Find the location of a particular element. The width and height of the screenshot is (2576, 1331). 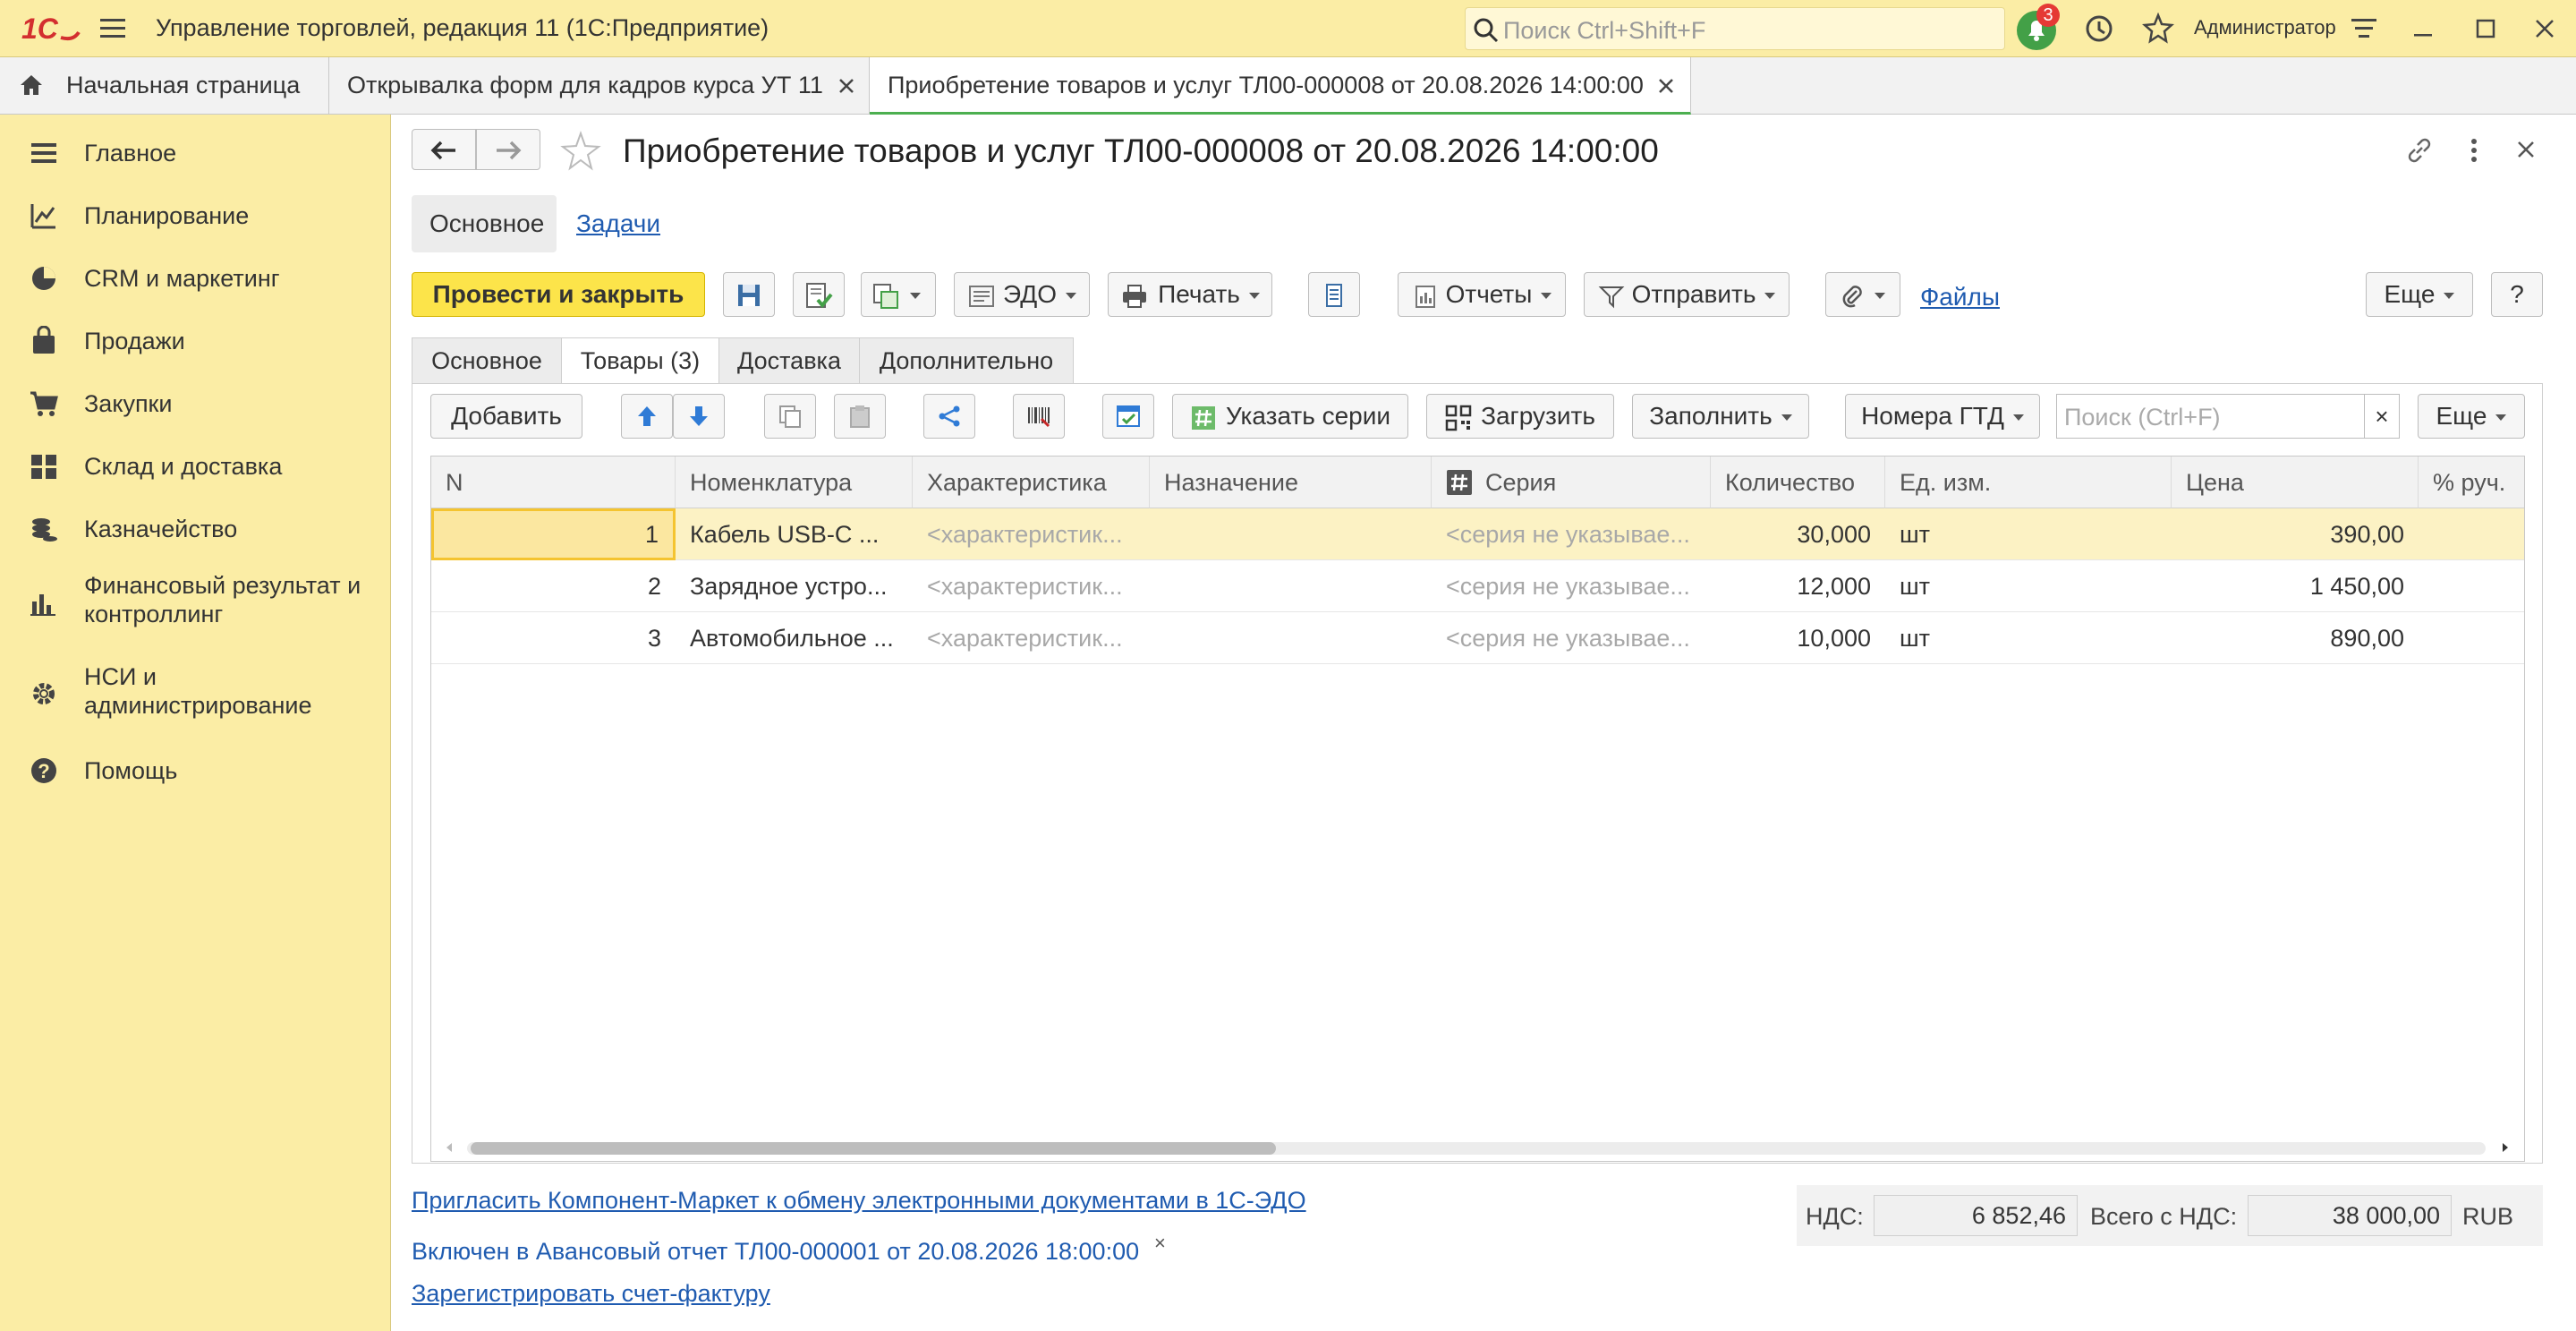

cell-n: 2 is located at coordinates (553, 586).